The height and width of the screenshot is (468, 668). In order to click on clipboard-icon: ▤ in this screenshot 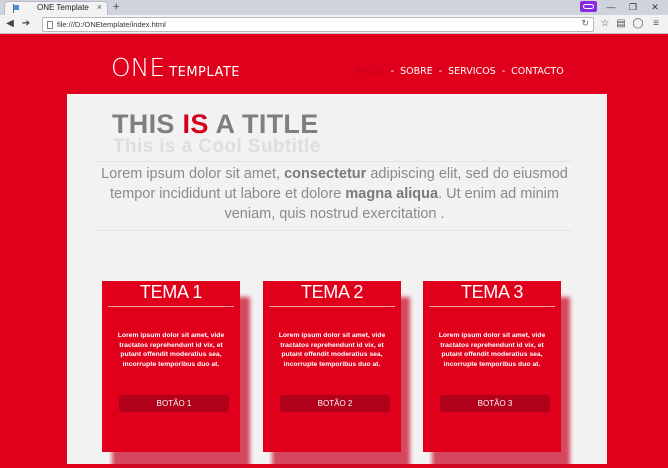, I will do `click(621, 24)`.